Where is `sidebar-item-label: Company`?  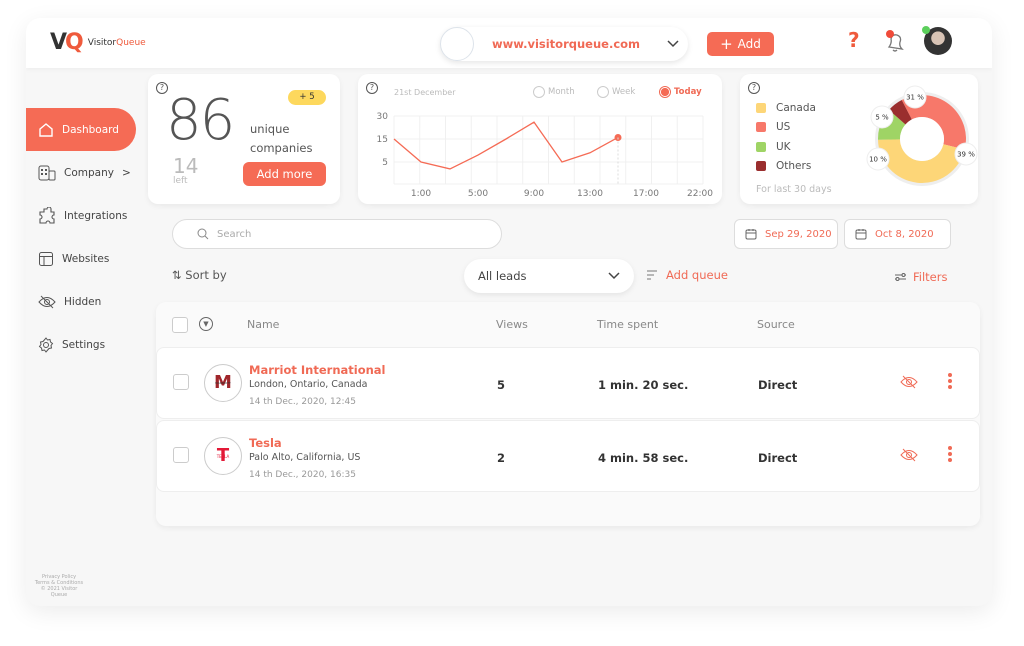
sidebar-item-label: Company is located at coordinates (89, 172).